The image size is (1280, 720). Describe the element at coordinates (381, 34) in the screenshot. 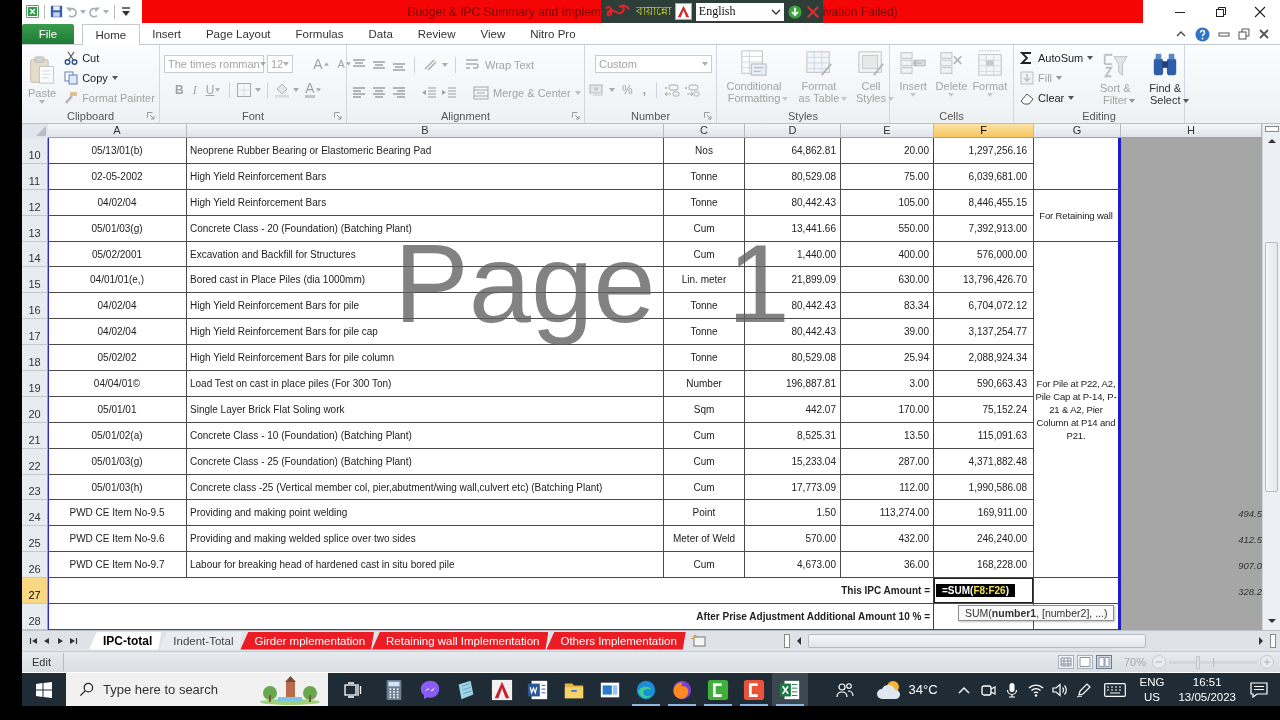

I see `ribbon-tab: Data` at that location.